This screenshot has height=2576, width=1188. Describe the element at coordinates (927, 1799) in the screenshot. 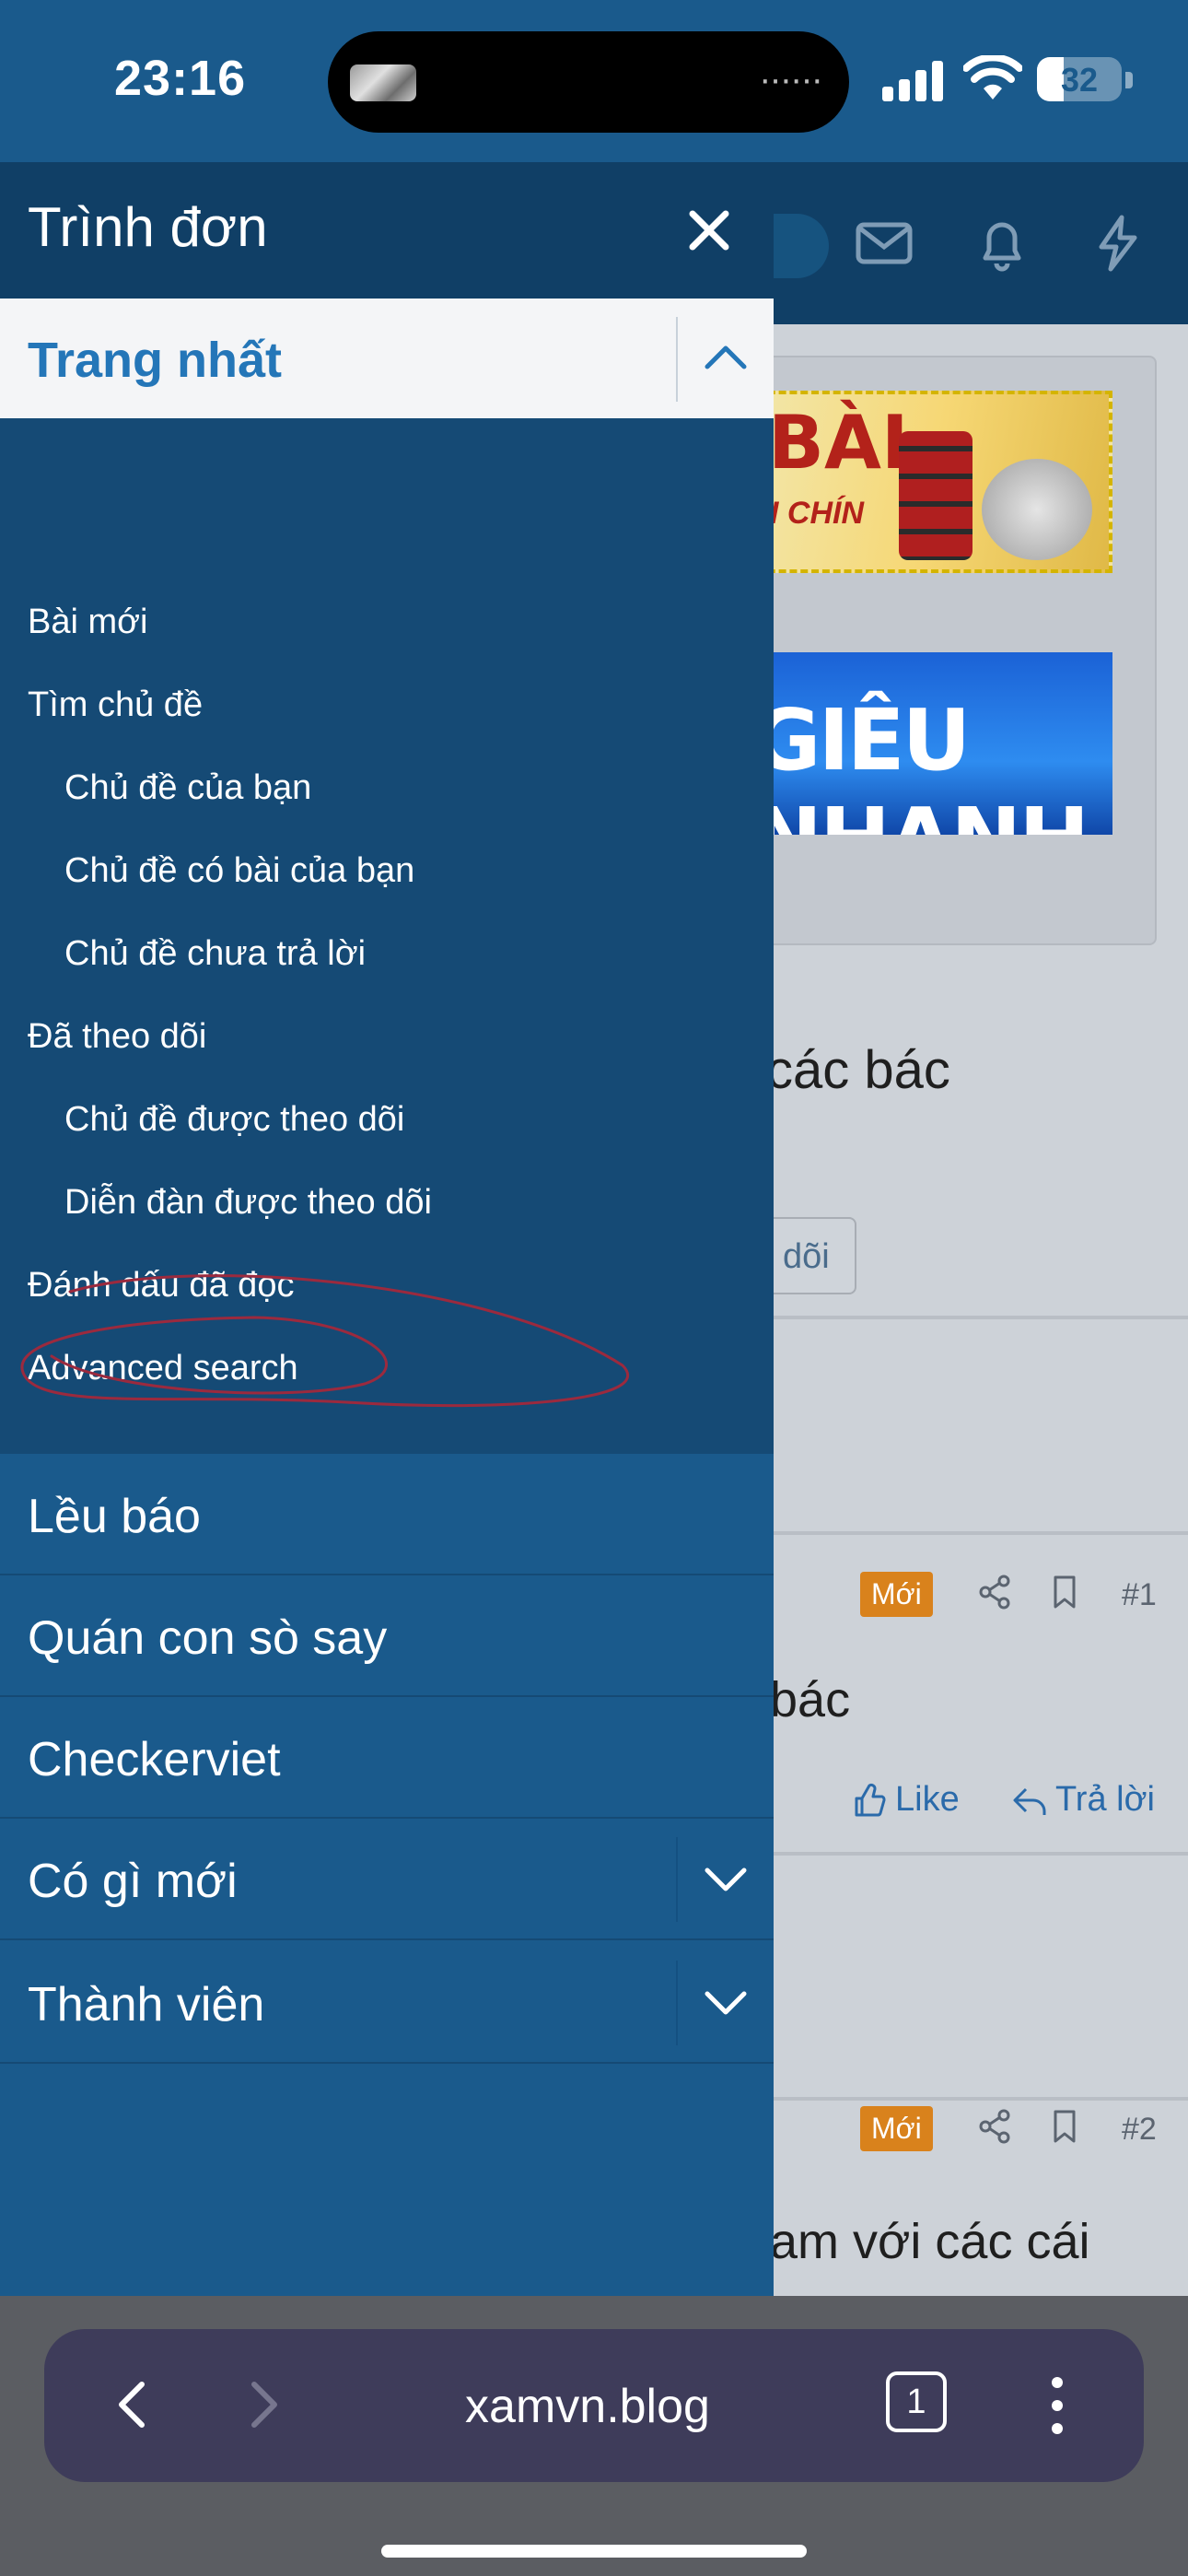

I see `like-label: Like` at that location.